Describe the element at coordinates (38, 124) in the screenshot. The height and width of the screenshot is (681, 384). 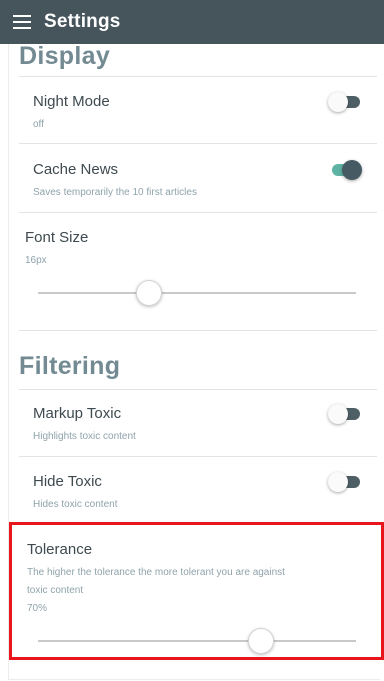
I see `night-mode-value: off` at that location.